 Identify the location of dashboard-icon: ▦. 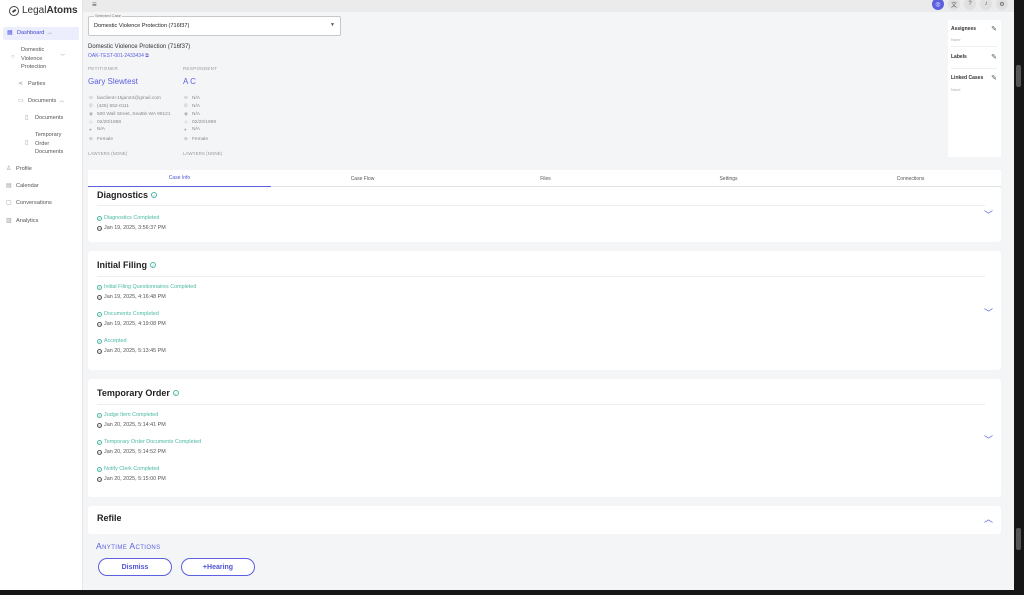
(10, 33).